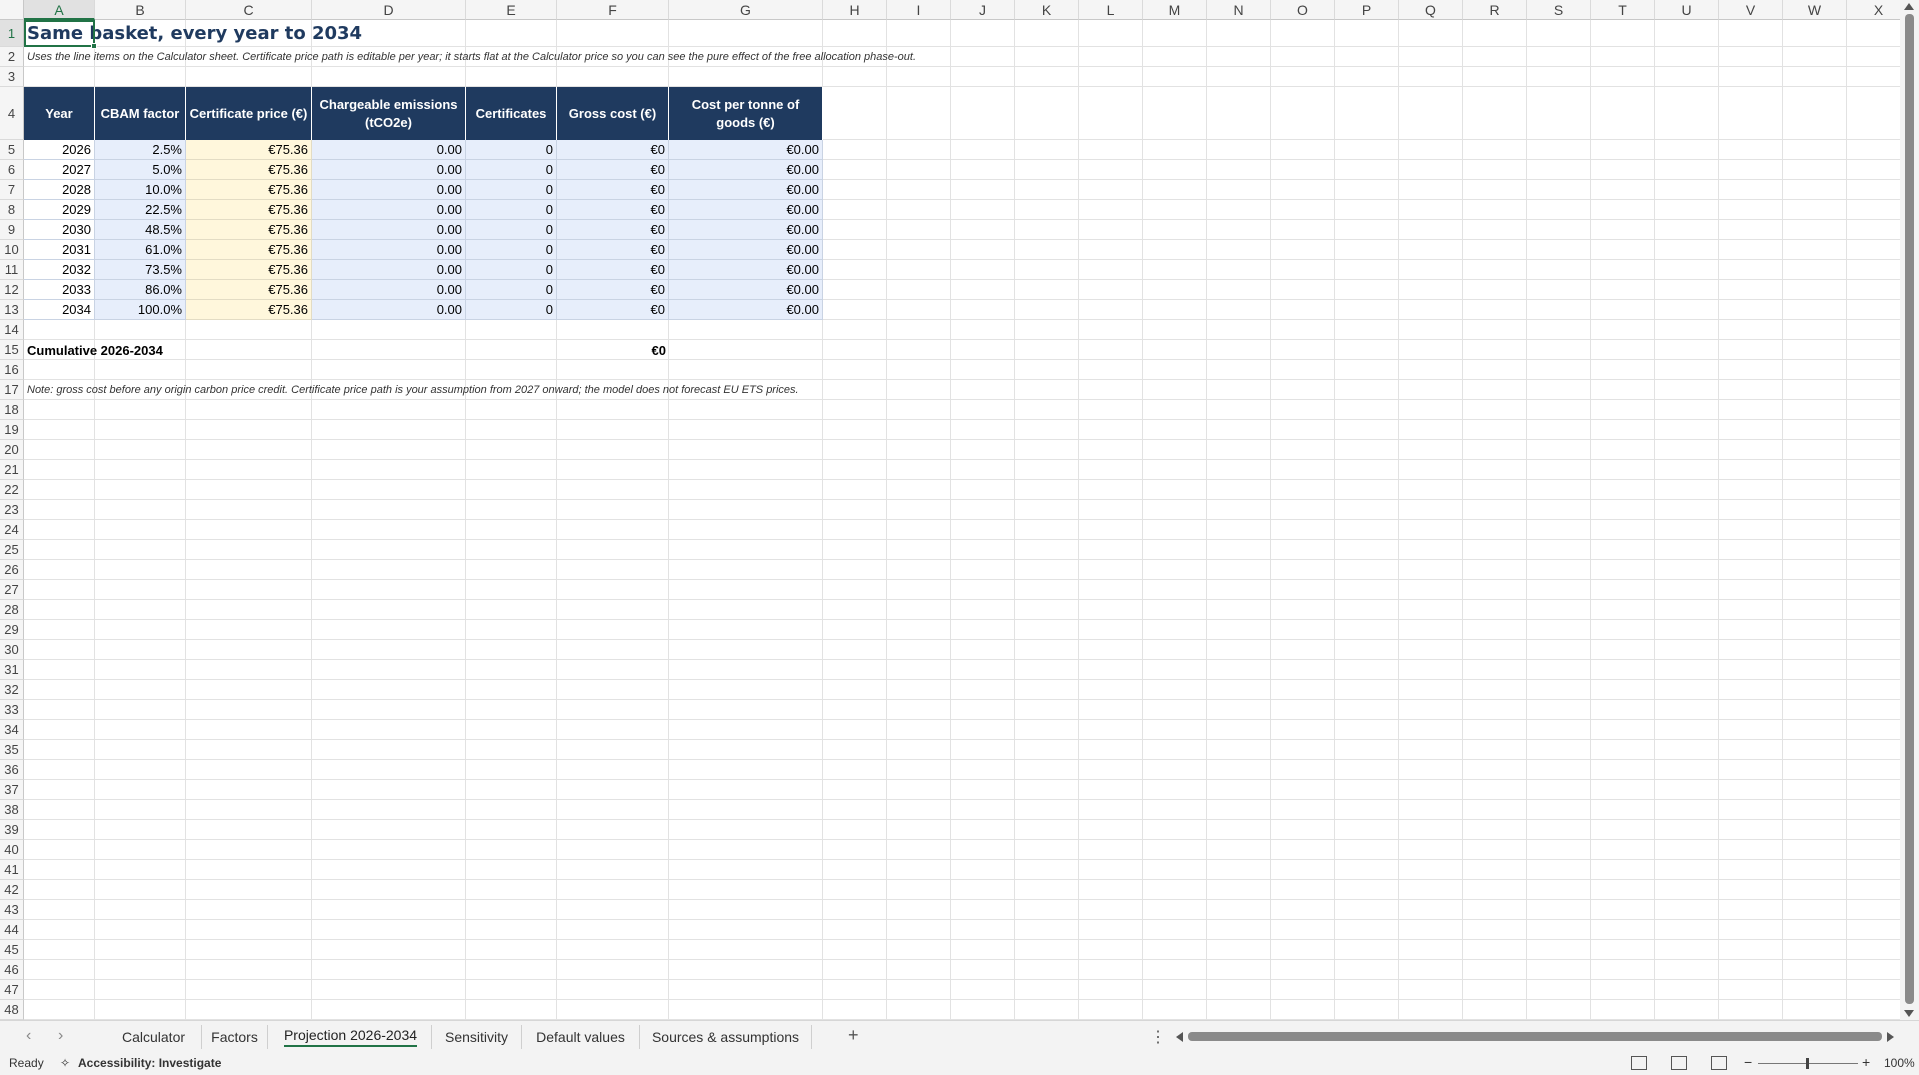  I want to click on row-header: 11, so click(12, 270).